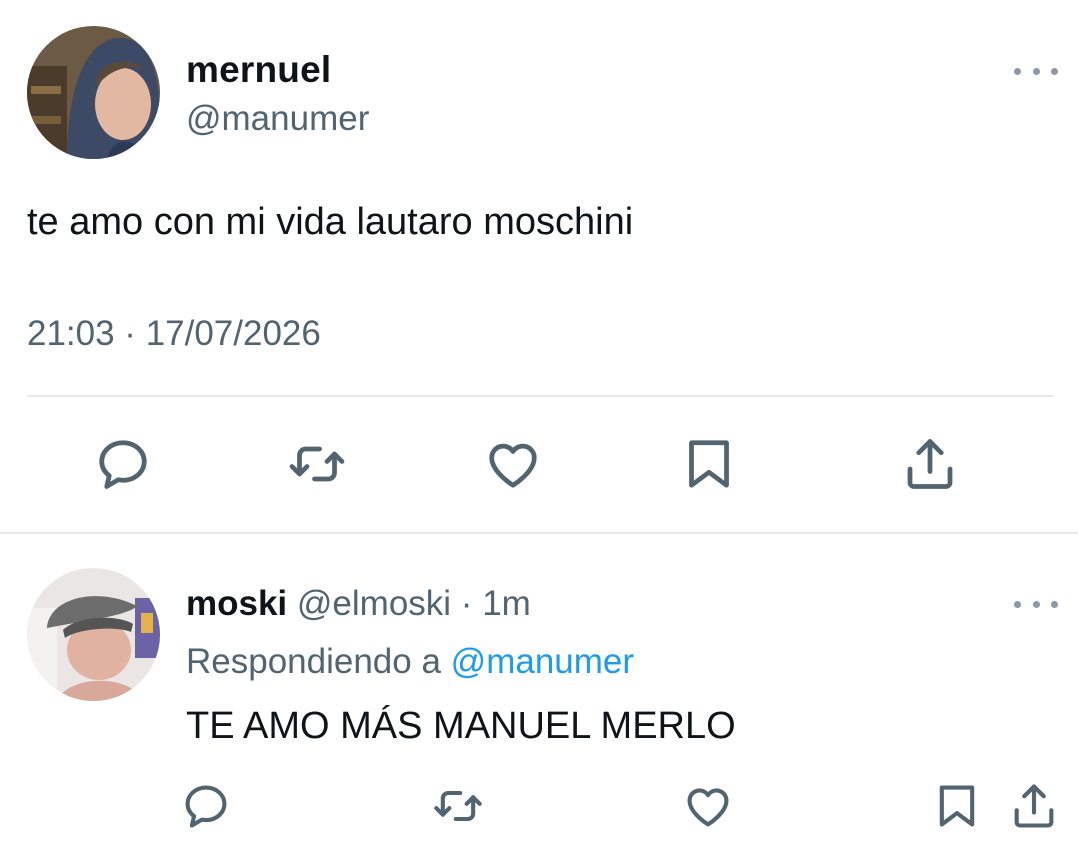 Image resolution: width=1078 pixels, height=863 pixels. I want to click on reply-button, so click(123, 464).